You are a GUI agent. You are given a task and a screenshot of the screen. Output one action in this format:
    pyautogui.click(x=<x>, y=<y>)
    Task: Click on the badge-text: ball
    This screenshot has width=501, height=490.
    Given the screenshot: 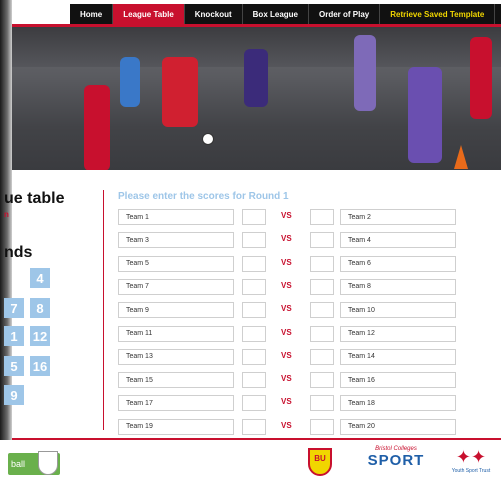 What is the action you would take?
    pyautogui.click(x=18, y=464)
    